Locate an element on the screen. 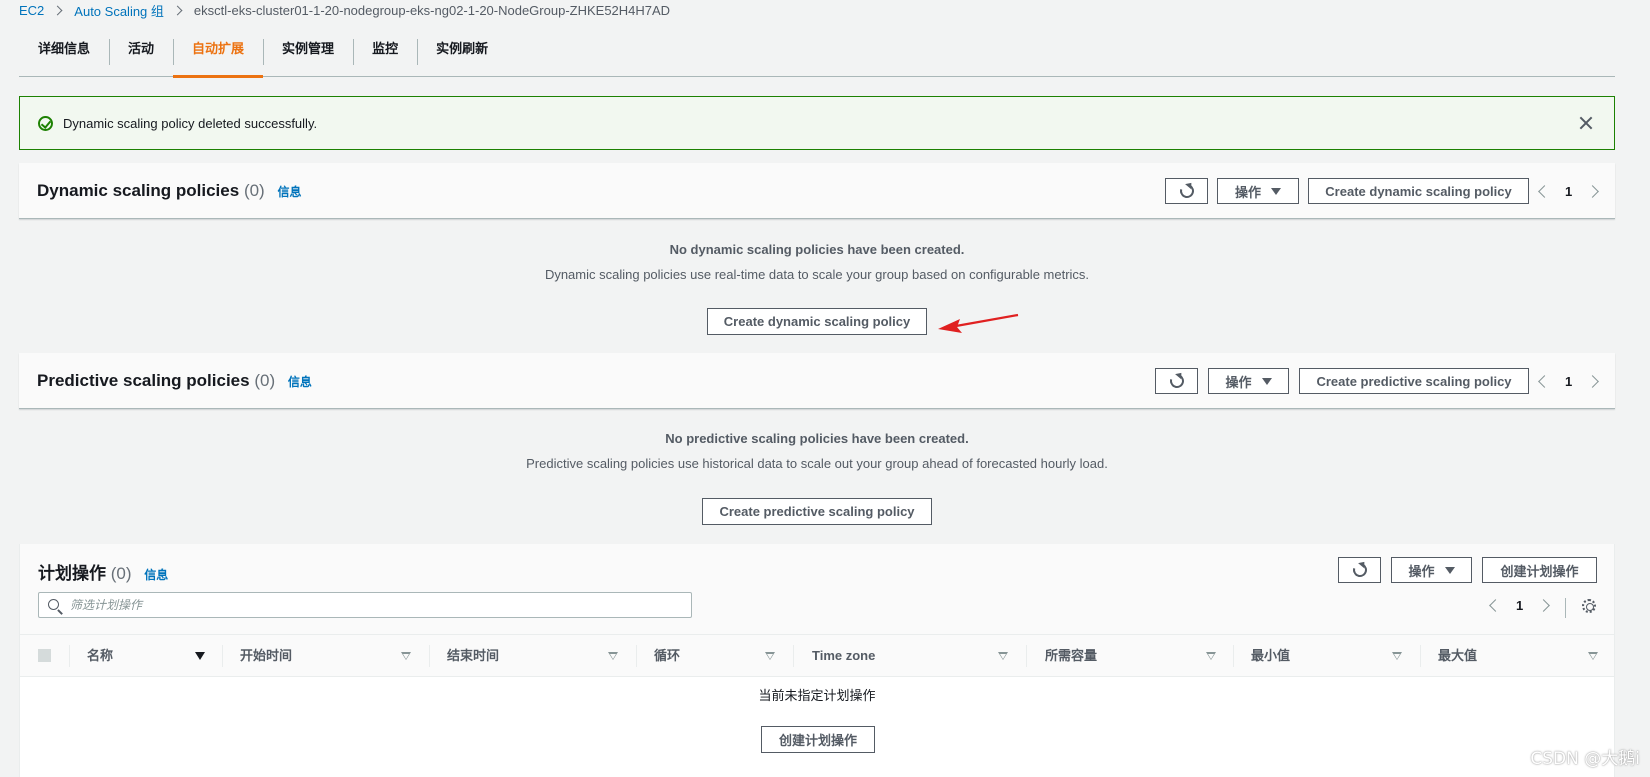 This screenshot has width=1650, height=777. tab-monitoring: 监控 is located at coordinates (385, 56).